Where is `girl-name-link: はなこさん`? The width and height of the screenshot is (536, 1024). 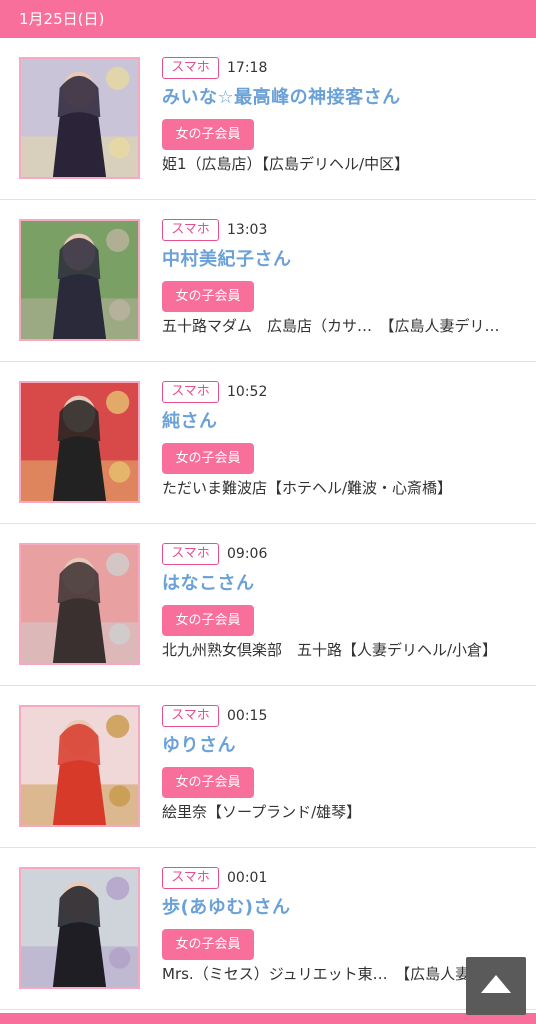
girl-name-link: はなこさん is located at coordinates (208, 584).